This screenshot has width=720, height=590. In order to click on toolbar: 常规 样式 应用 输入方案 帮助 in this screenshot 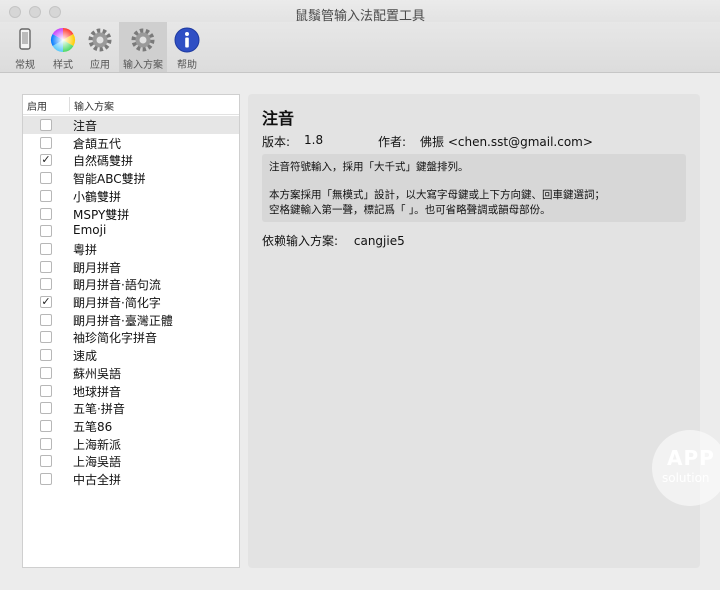, I will do `click(360, 47)`.